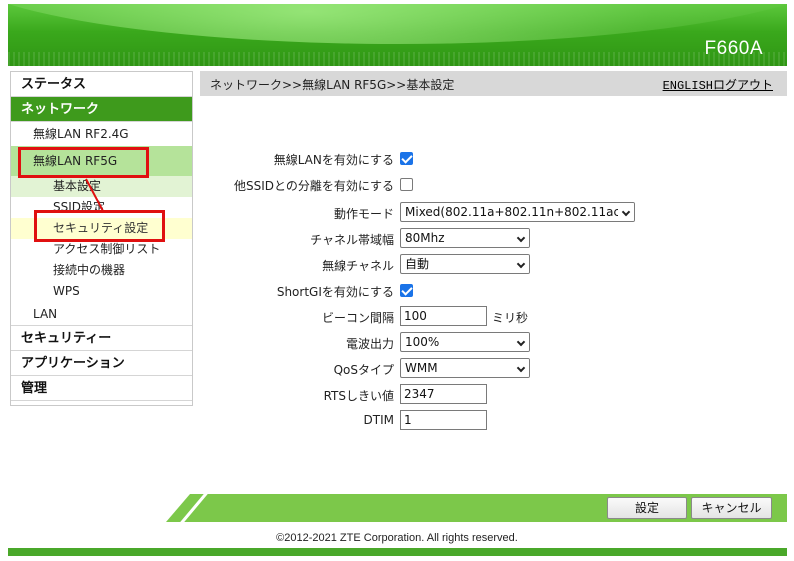 The height and width of the screenshot is (561, 794). Describe the element at coordinates (358, 396) in the screenshot. I see `rts-label: RTSしきい値` at that location.